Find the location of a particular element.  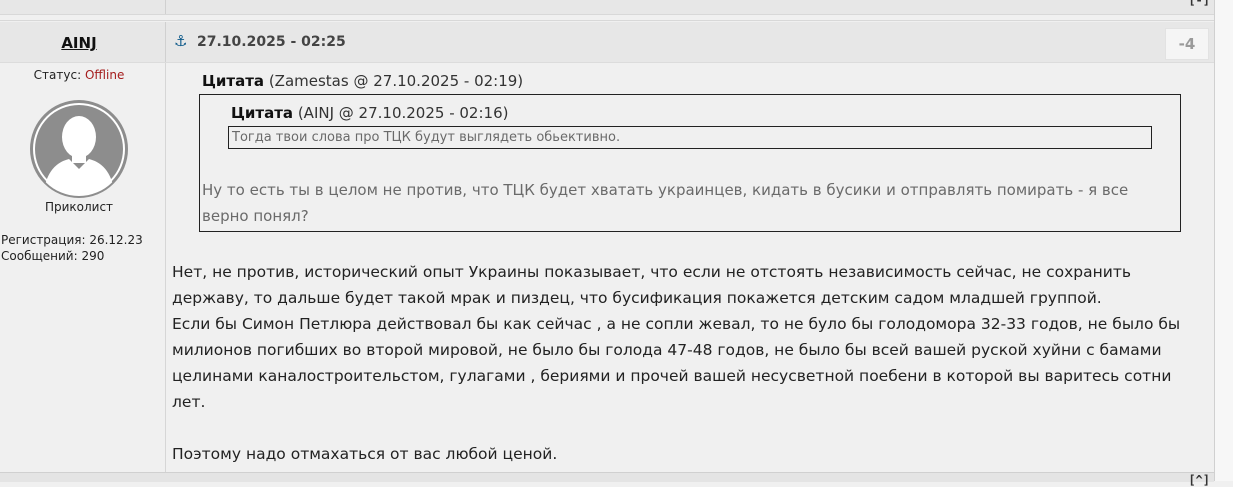

post-header: AINJ ⚓ 27.10.2025 - 02:25 -4 is located at coordinates (607, 42).